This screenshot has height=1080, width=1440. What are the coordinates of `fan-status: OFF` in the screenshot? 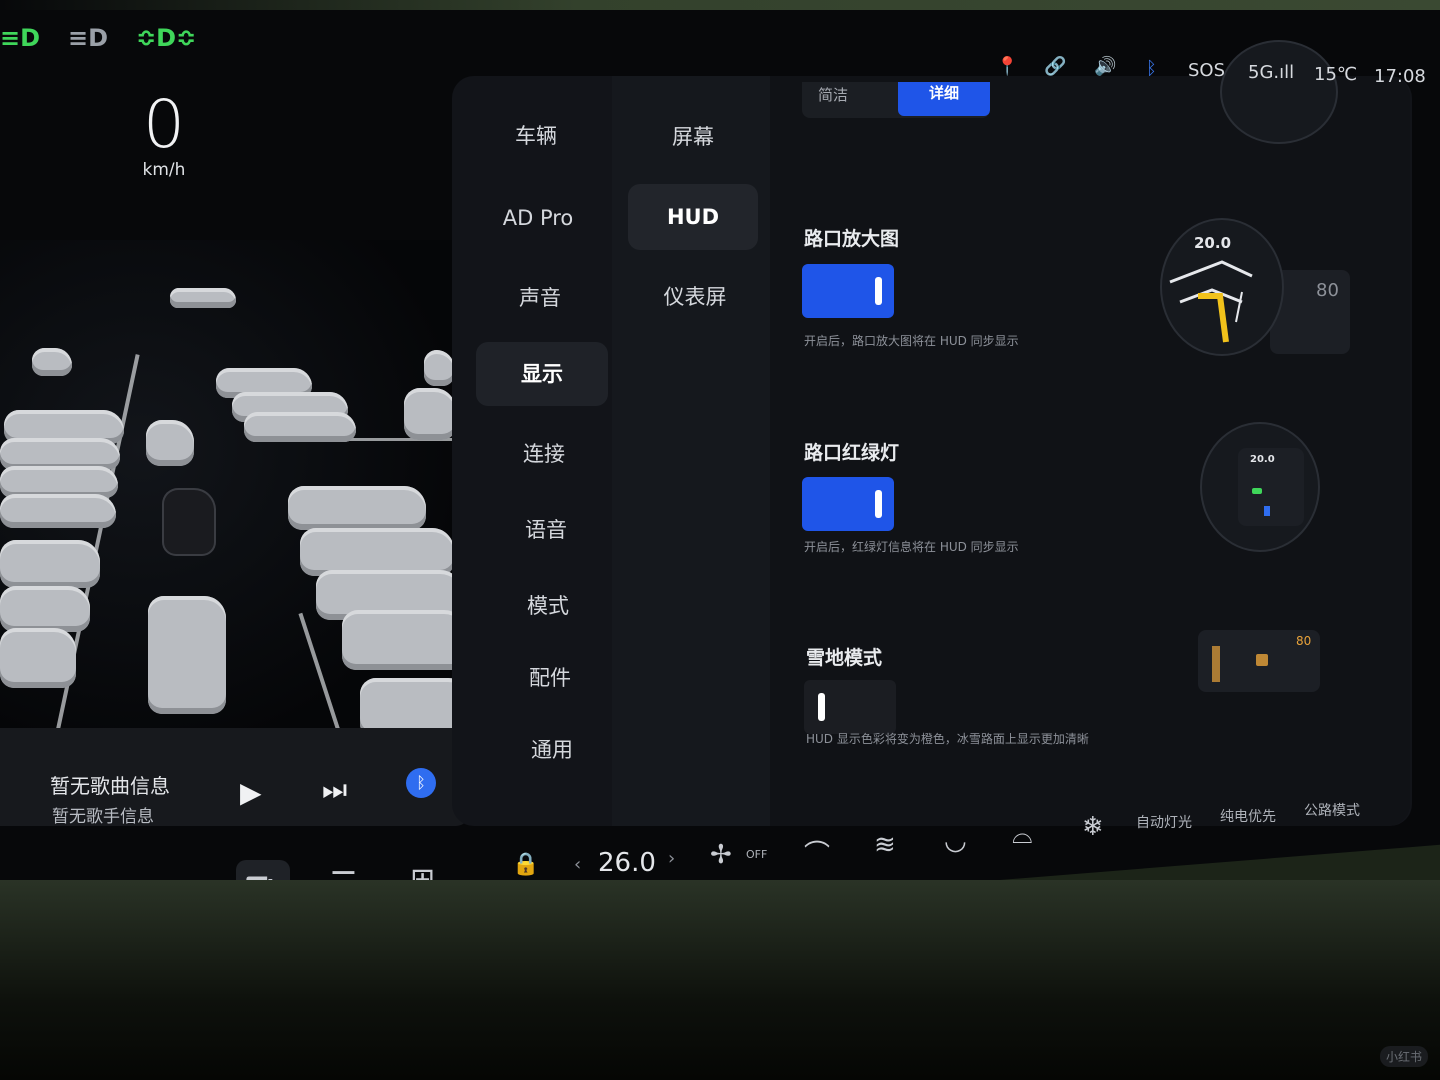 It's located at (757, 854).